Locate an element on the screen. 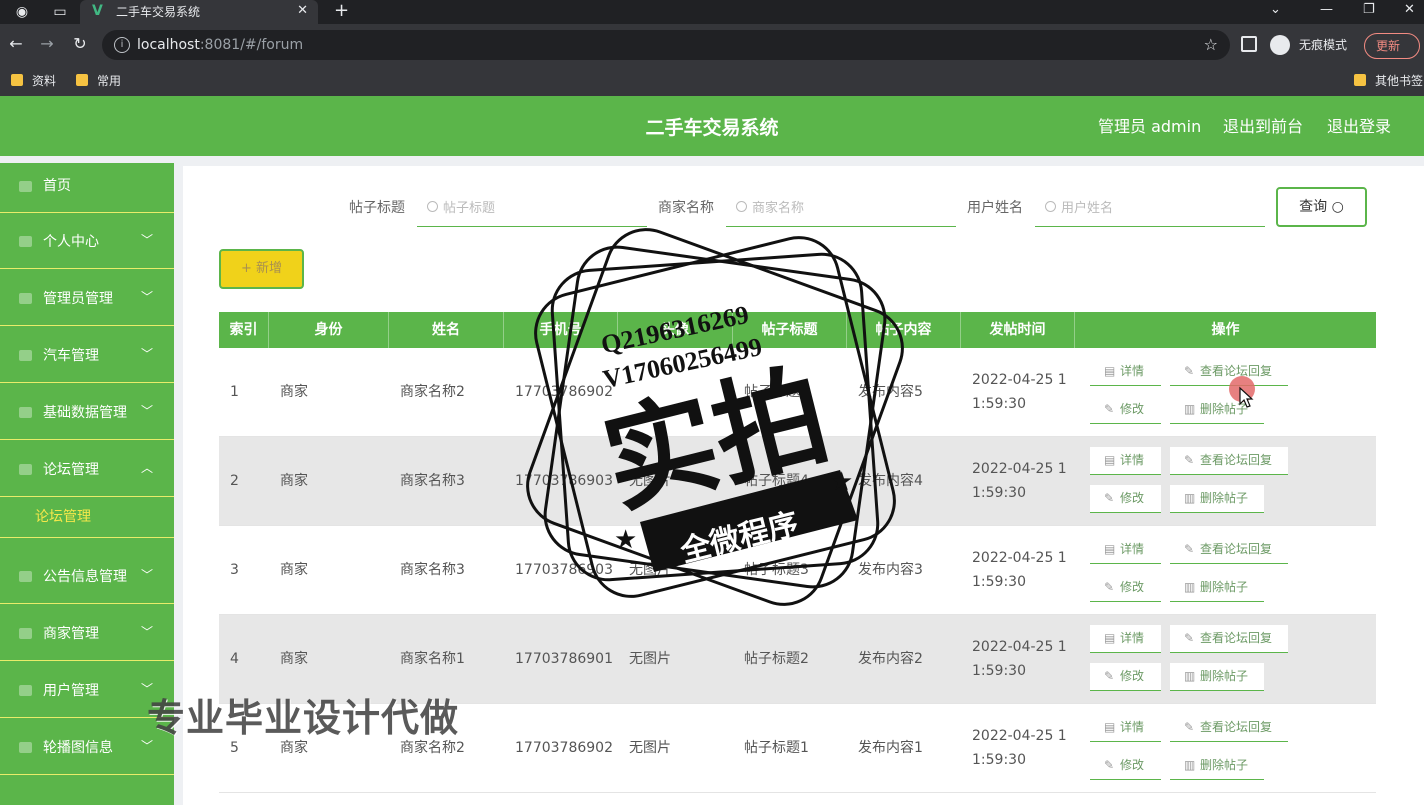 Image resolution: width=1424 pixels, height=805 pixels. maximize-icon: ❐ is located at coordinates (1369, 10).